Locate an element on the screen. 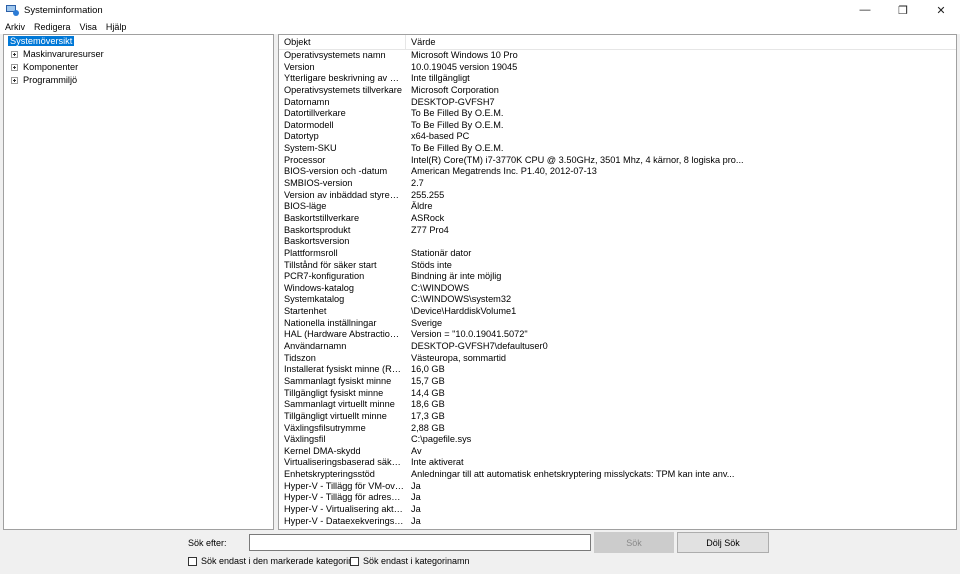 This screenshot has width=960, height=574. table-row: Datortyp x64-based PC is located at coordinates (617, 137).